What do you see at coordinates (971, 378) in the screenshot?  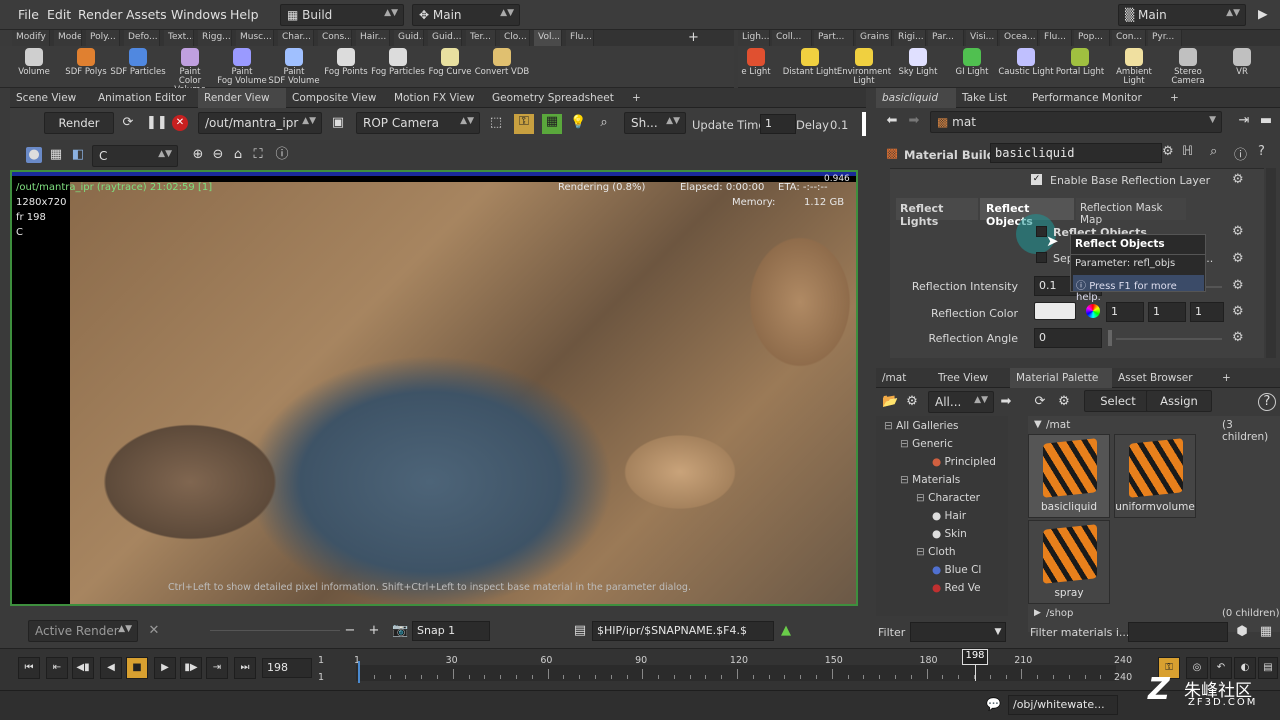 I see `mat-tab-1: Tree View` at bounding box center [971, 378].